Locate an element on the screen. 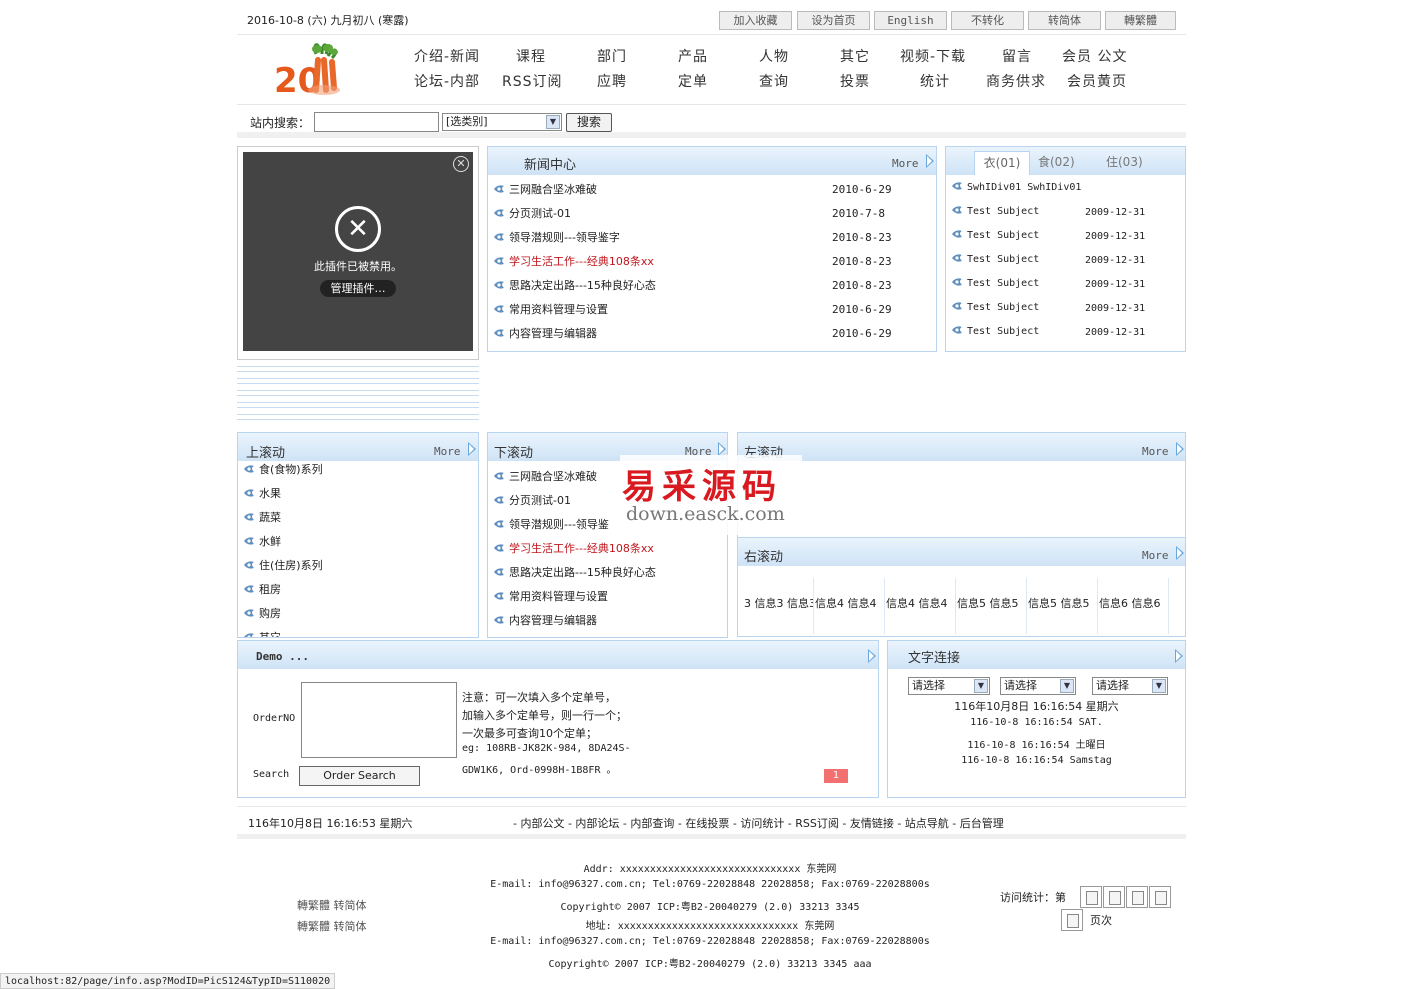  scroll-up-item: 其它 is located at coordinates (262, 633).